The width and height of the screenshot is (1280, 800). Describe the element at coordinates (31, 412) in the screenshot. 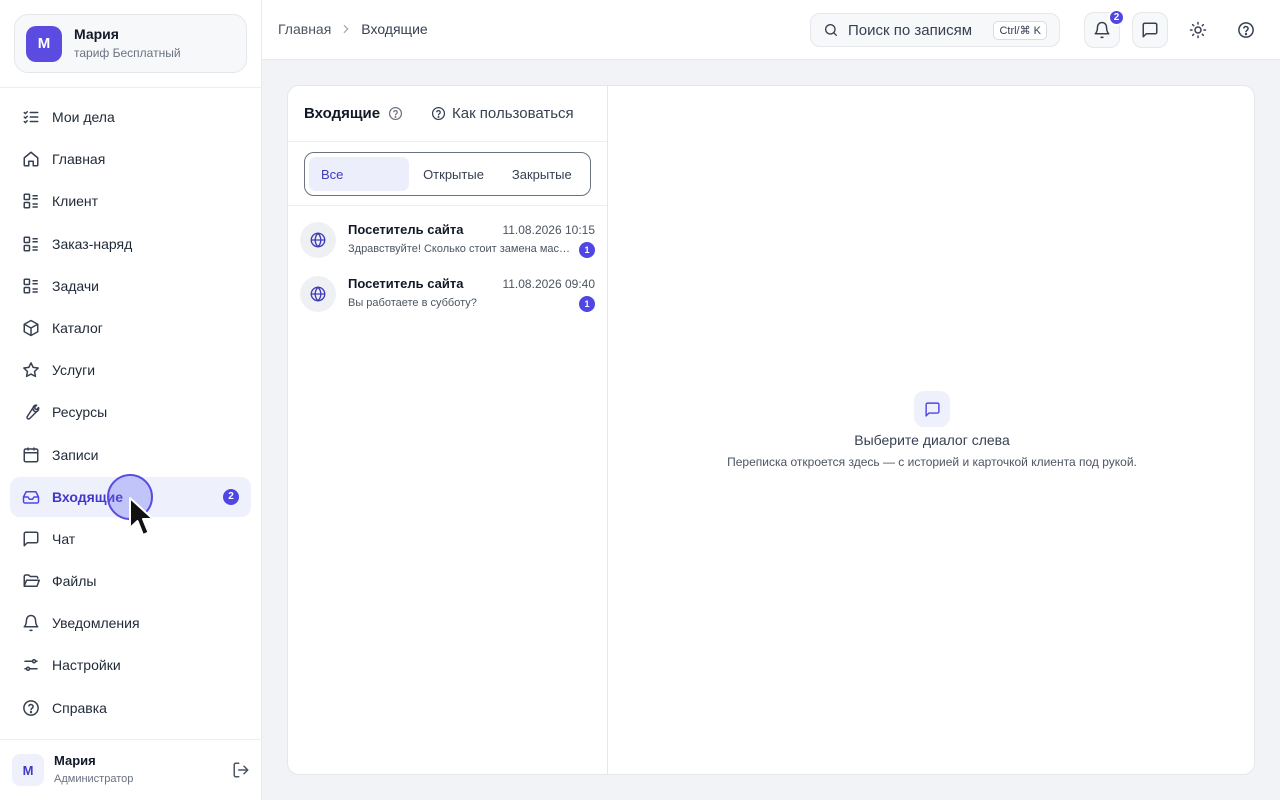

I see `wrench-icon` at that location.